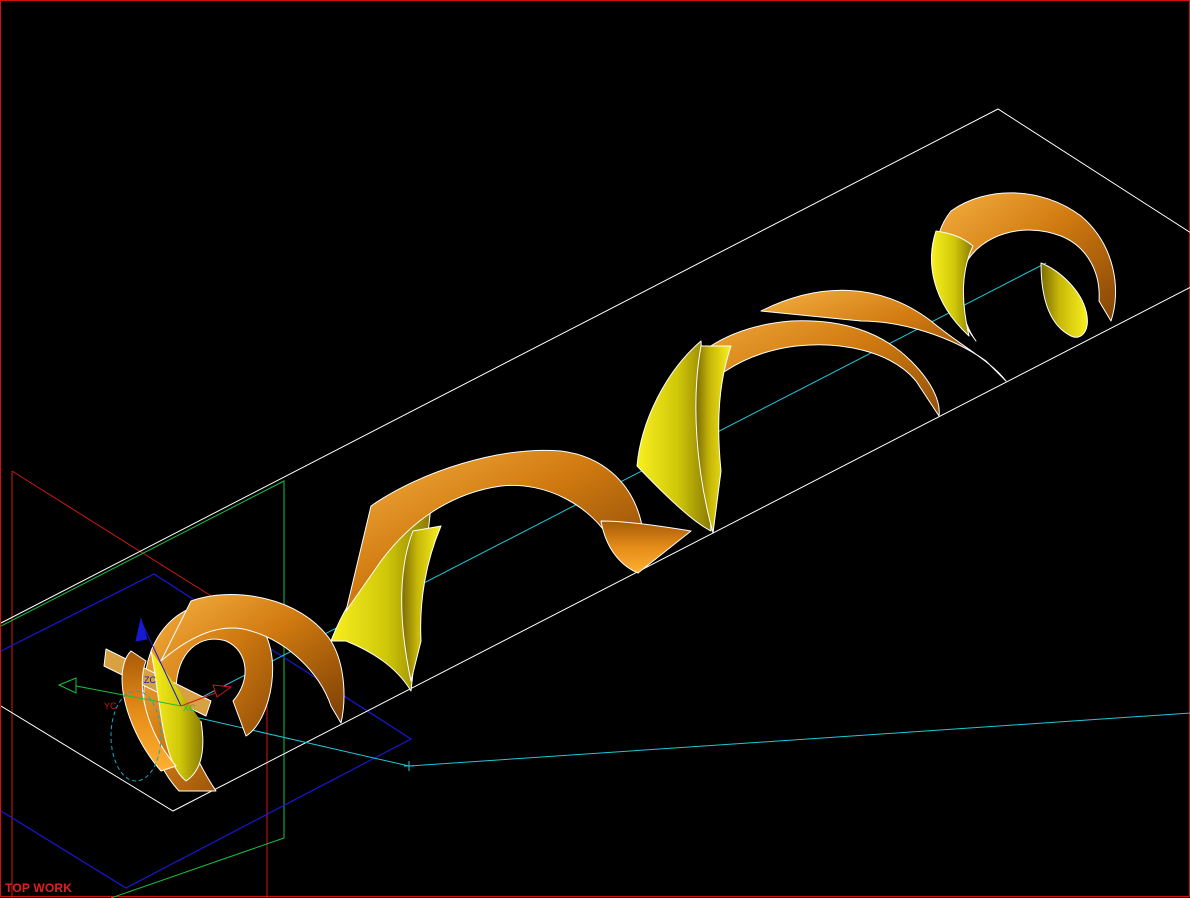  What do you see at coordinates (39, 888) in the screenshot?
I see `view-name-label: TOP WORK` at bounding box center [39, 888].